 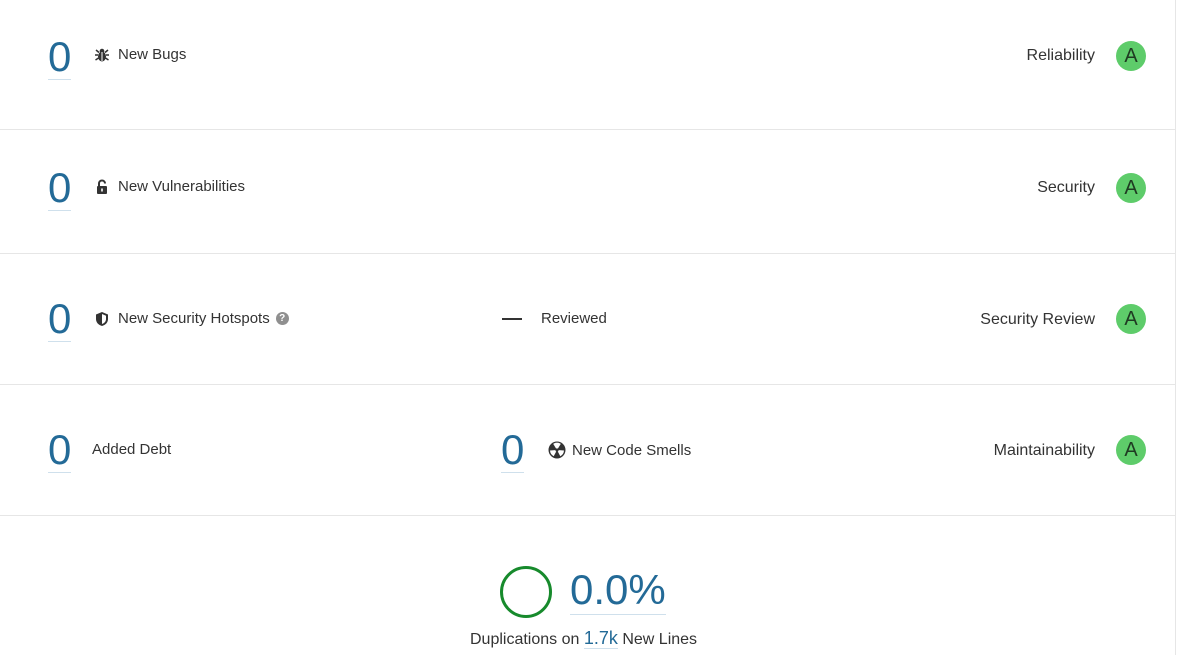 I want to click on security-review-label: Security Review, so click(x=1037, y=319).